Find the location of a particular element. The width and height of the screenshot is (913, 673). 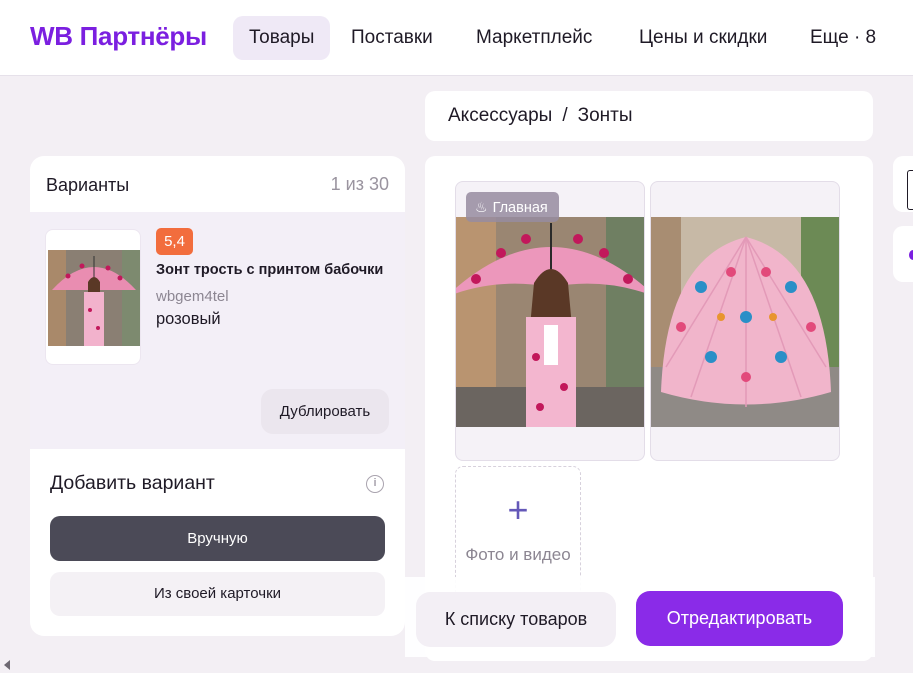

add-variant-title: Добавить вариант is located at coordinates (132, 483).